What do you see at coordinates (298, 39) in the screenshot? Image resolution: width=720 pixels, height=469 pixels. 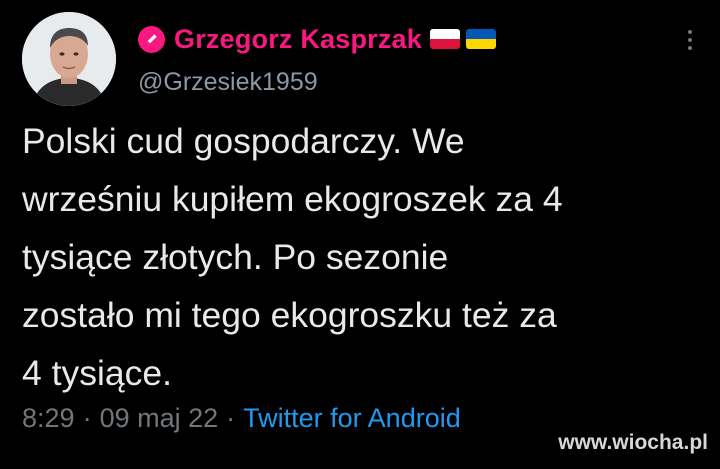 I see `author-name: Grzegorz Kasprzak` at bounding box center [298, 39].